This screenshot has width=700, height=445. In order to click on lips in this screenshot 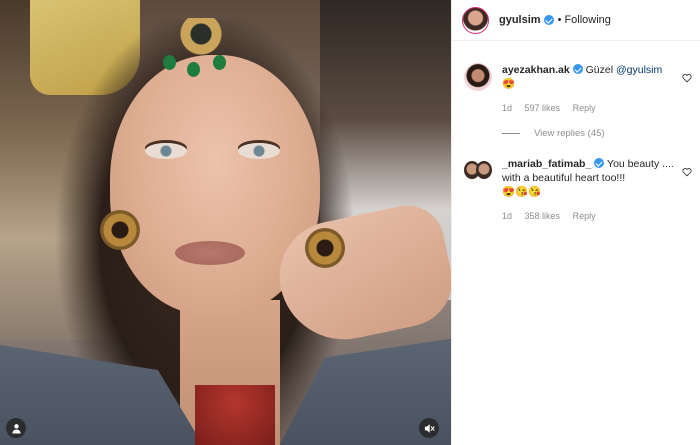, I will do `click(210, 253)`.